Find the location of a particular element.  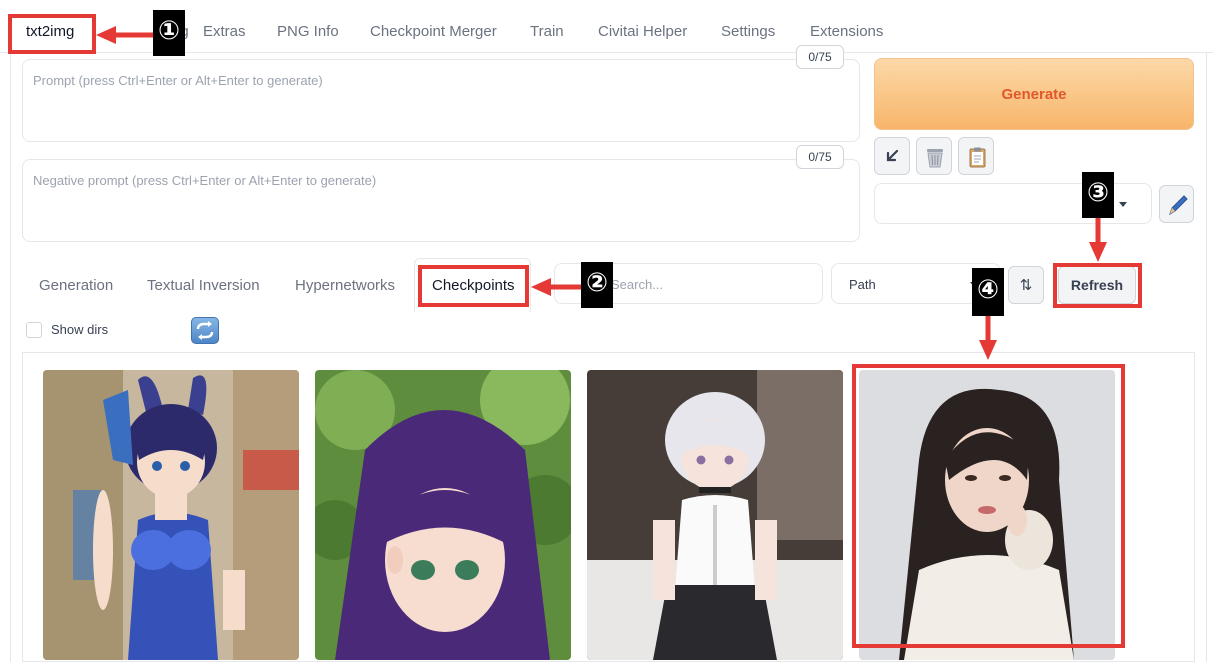

clipboard-icon is located at coordinates (977, 157).